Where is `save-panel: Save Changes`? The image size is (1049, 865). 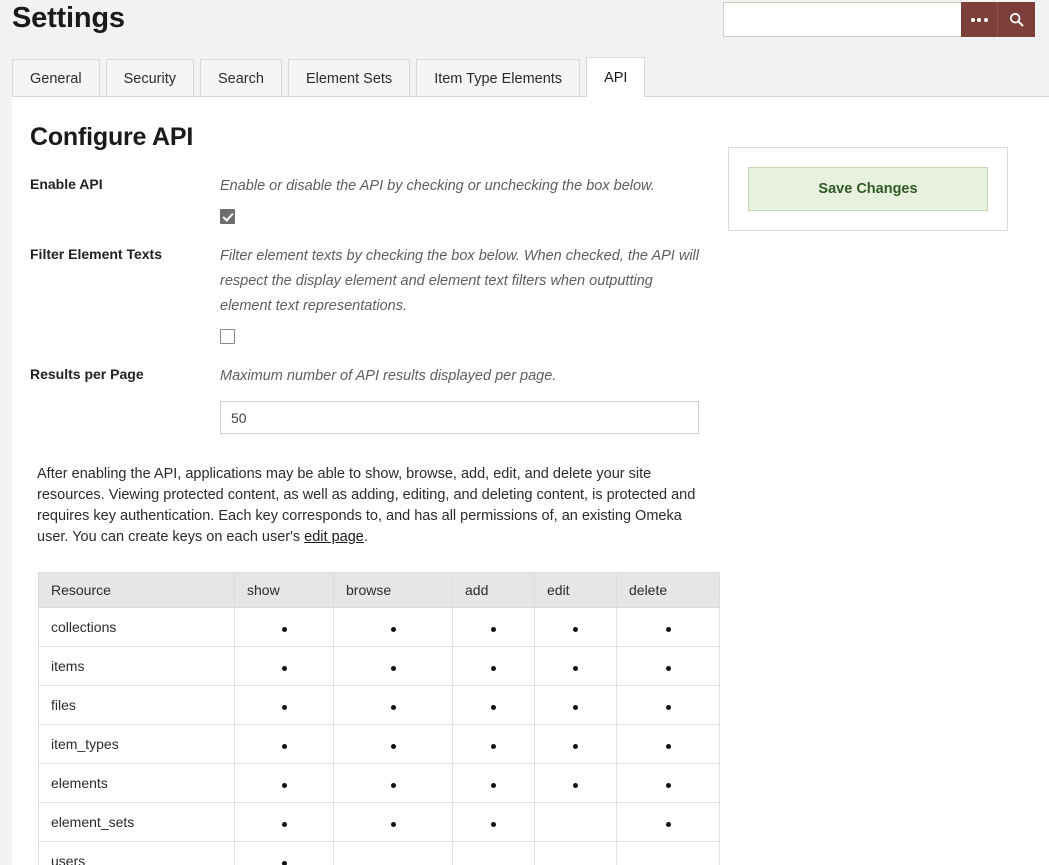 save-panel: Save Changes is located at coordinates (868, 189).